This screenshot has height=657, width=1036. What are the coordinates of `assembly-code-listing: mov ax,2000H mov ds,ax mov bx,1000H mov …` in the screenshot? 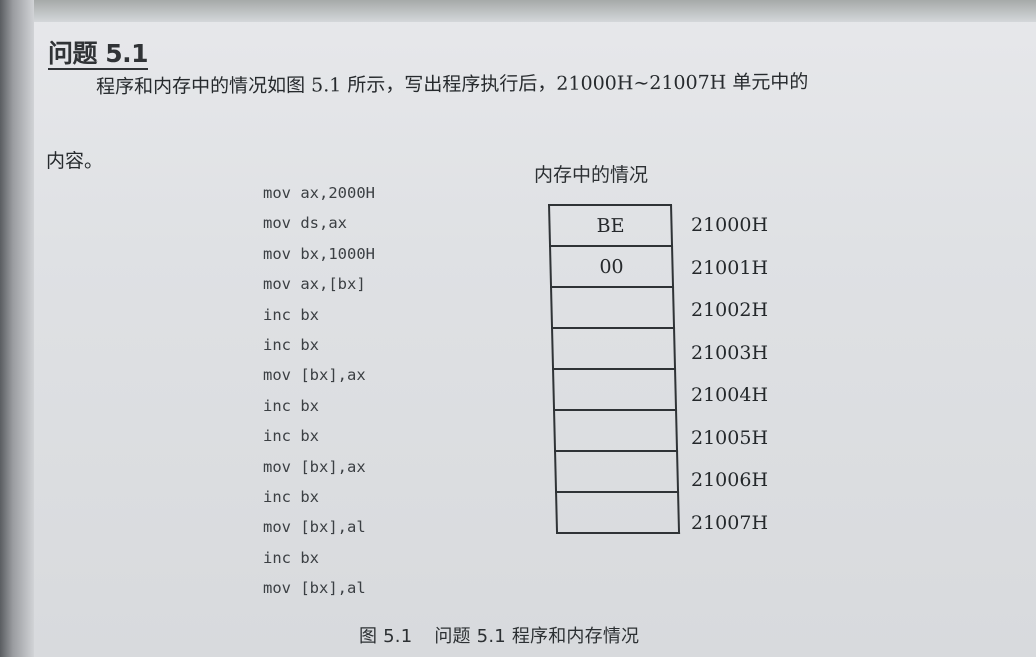 It's located at (319, 390).